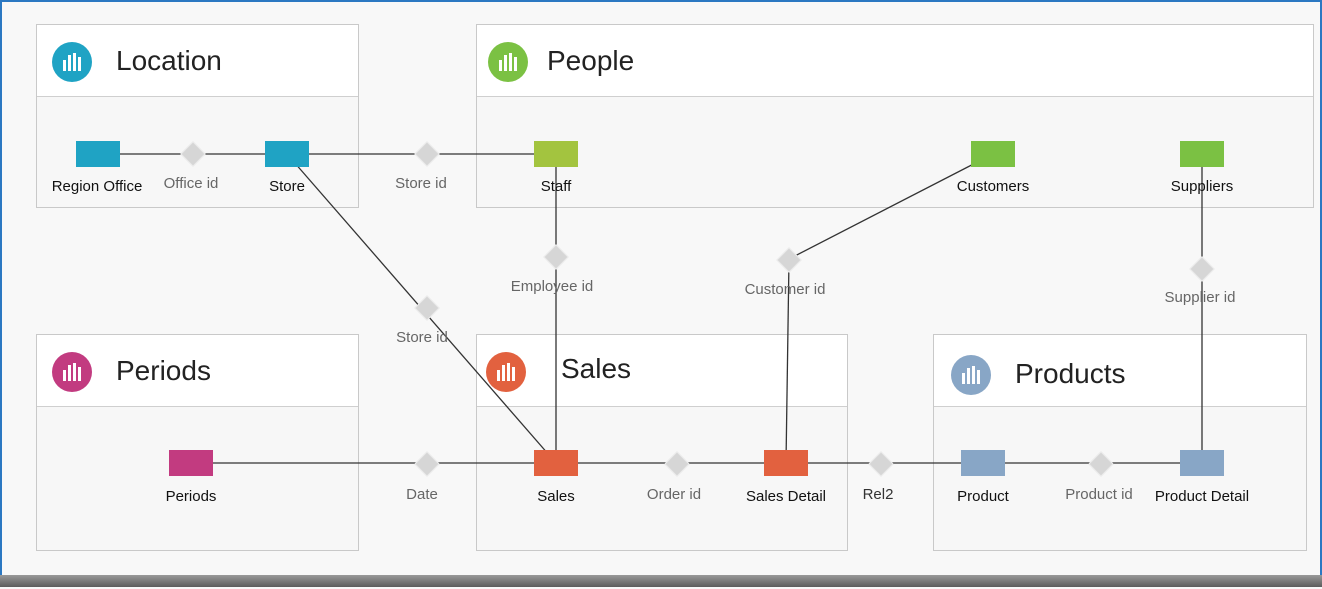 The image size is (1322, 589). I want to click on entity-node-suppliers, so click(1202, 154).